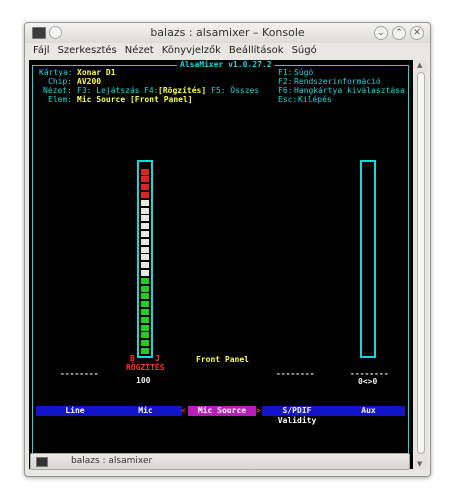 The width and height of the screenshot is (453, 500). Describe the element at coordinates (285, 90) in the screenshot. I see `help-f6-key: F6:` at that location.